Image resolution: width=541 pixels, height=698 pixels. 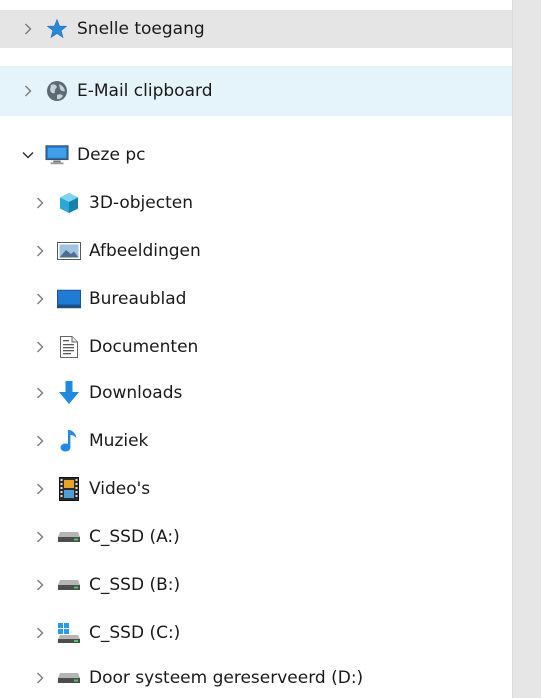 What do you see at coordinates (256, 489) in the screenshot?
I see `nav-item-videos: Video's` at bounding box center [256, 489].